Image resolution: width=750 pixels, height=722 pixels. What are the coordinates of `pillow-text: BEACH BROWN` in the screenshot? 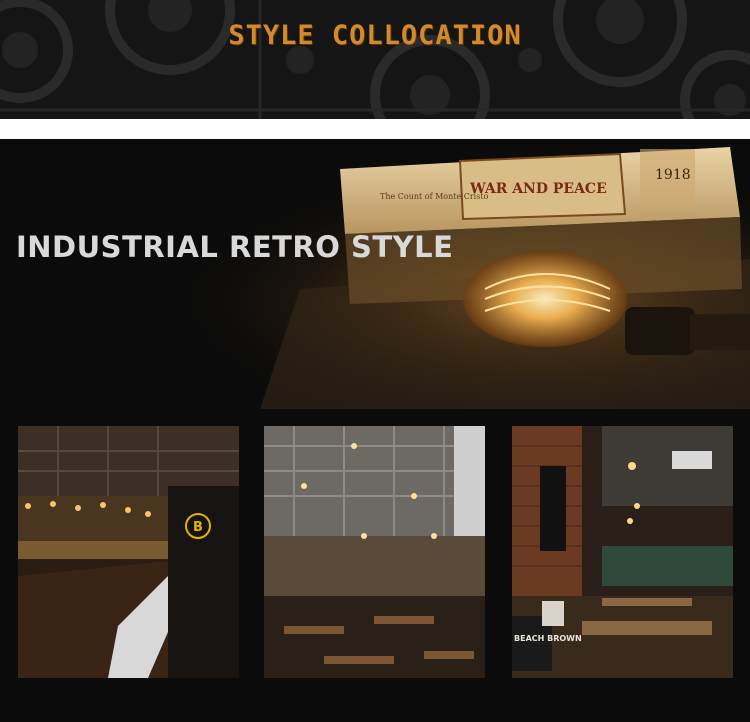 It's located at (548, 638).